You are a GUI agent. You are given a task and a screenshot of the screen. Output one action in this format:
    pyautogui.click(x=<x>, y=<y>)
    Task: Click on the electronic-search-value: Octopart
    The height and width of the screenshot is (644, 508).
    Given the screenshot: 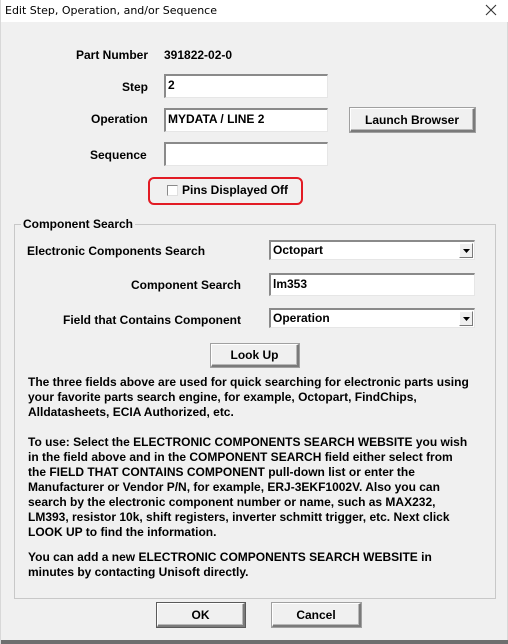 What is the action you would take?
    pyautogui.click(x=298, y=250)
    